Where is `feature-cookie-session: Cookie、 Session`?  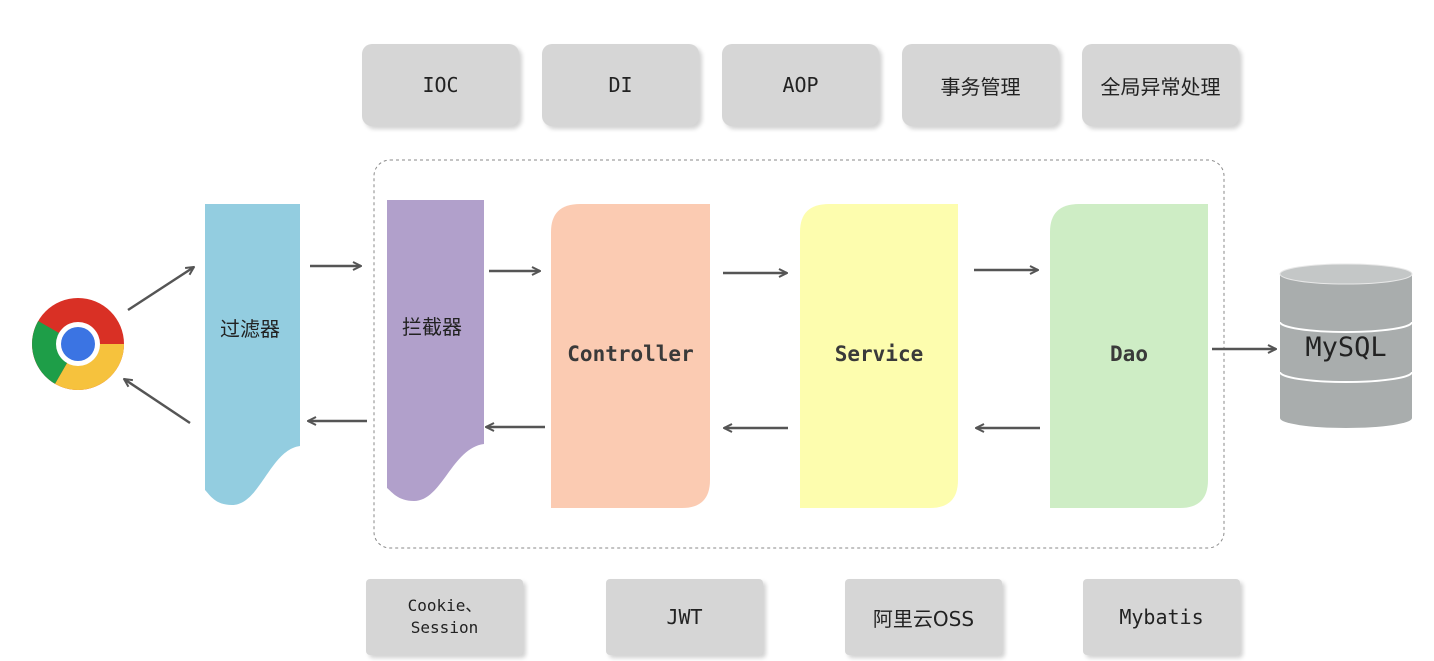 feature-cookie-session: Cookie、 Session is located at coordinates (444, 617).